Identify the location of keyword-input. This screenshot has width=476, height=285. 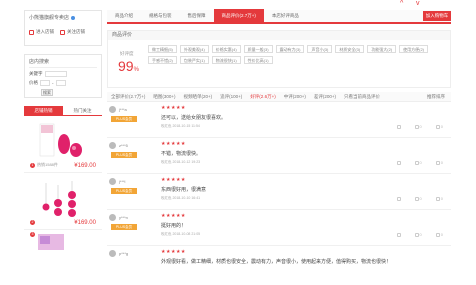
(55, 74).